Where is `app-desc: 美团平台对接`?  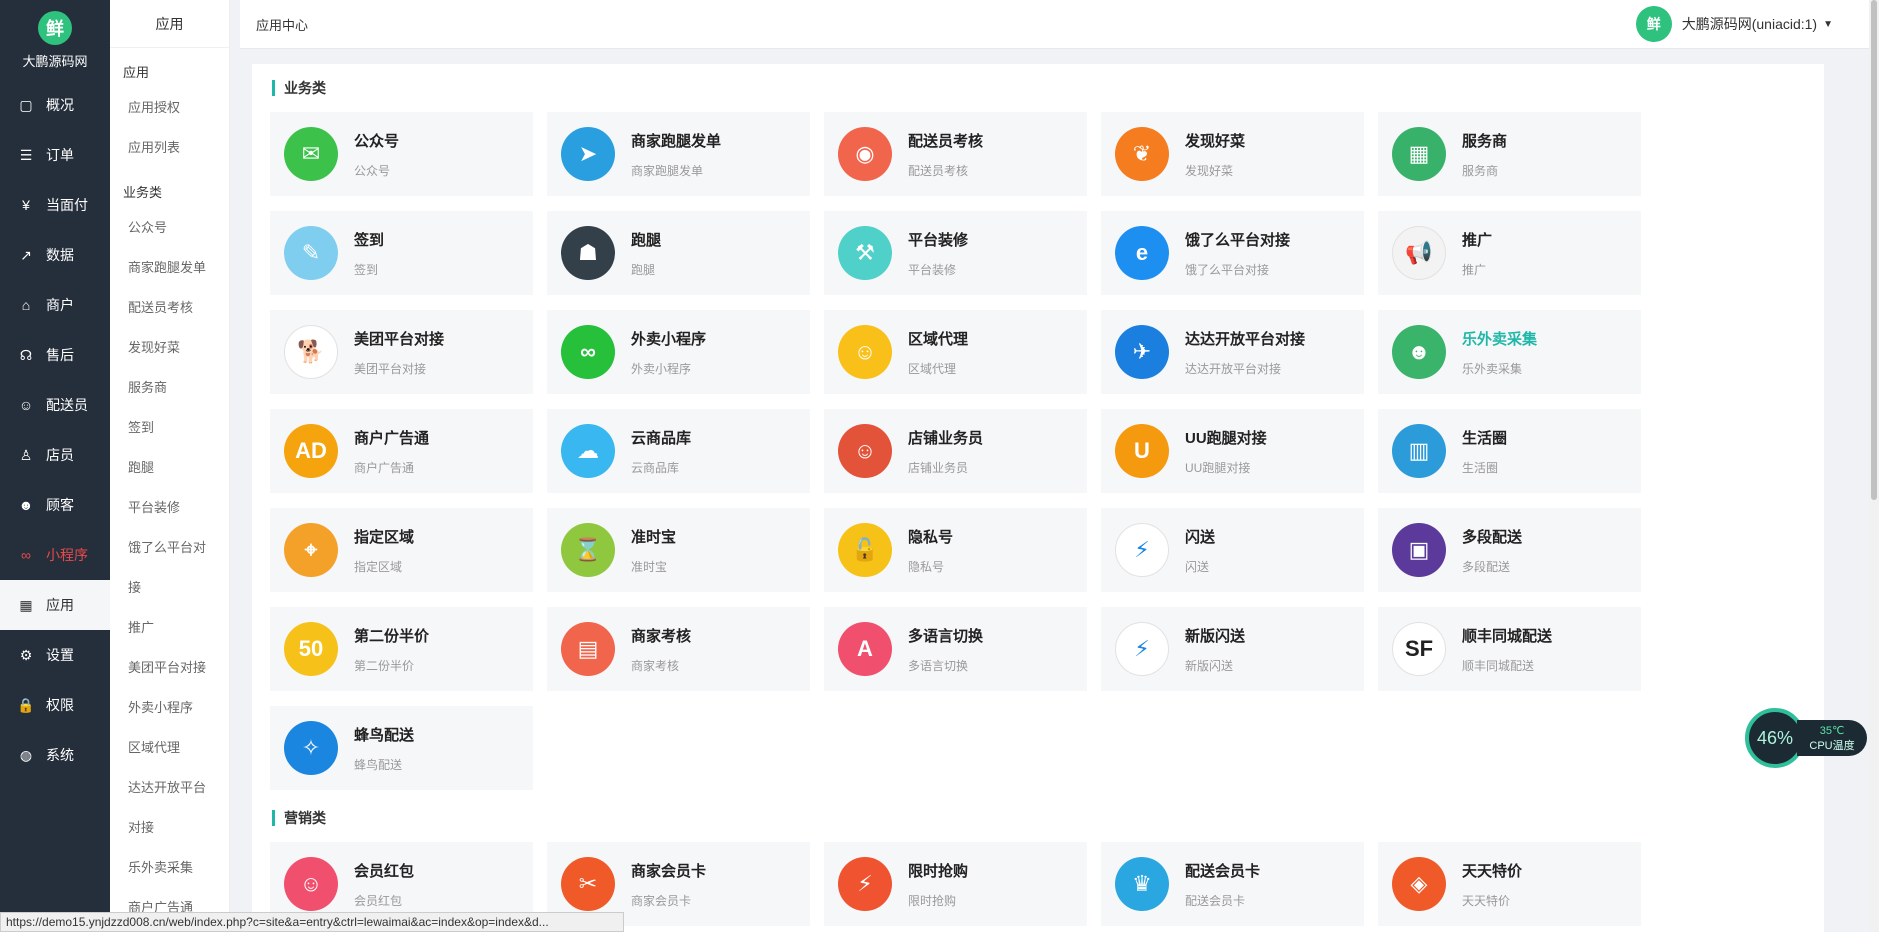
app-desc: 美团平台对接 is located at coordinates (390, 368).